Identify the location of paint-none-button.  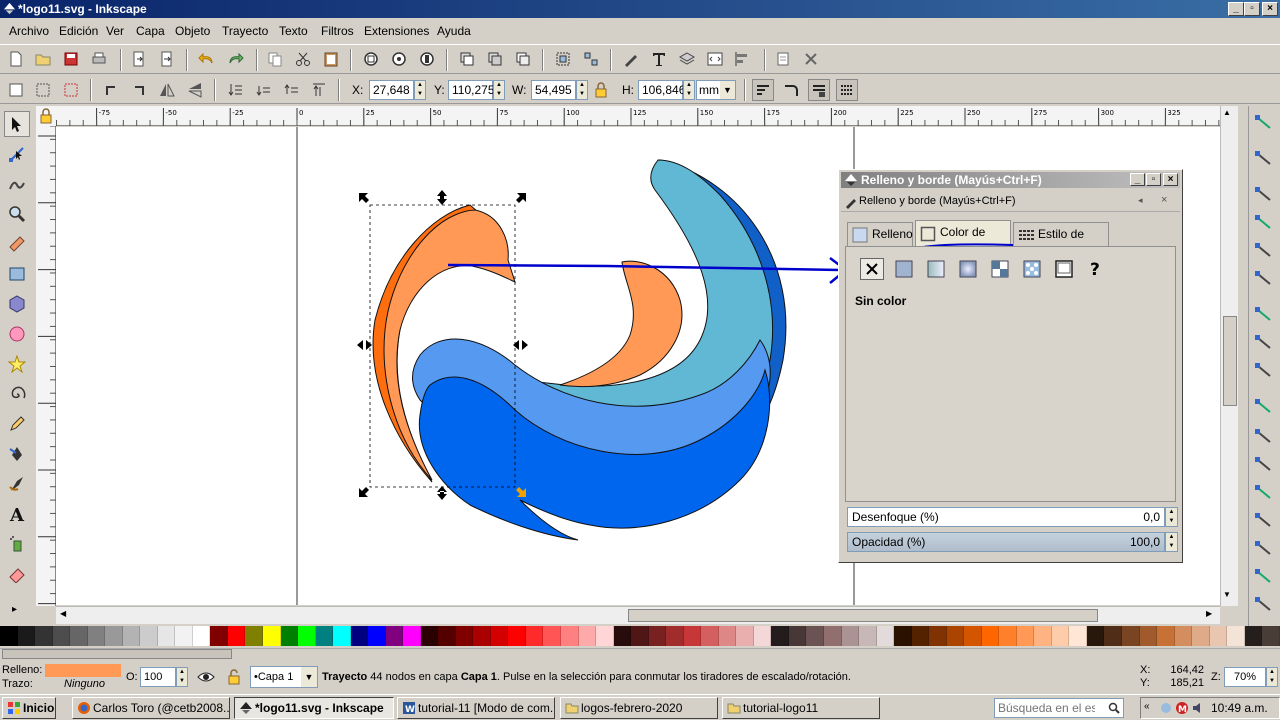
(872, 269).